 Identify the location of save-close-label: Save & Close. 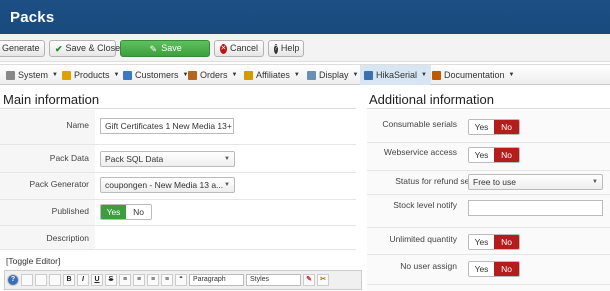
(93, 48).